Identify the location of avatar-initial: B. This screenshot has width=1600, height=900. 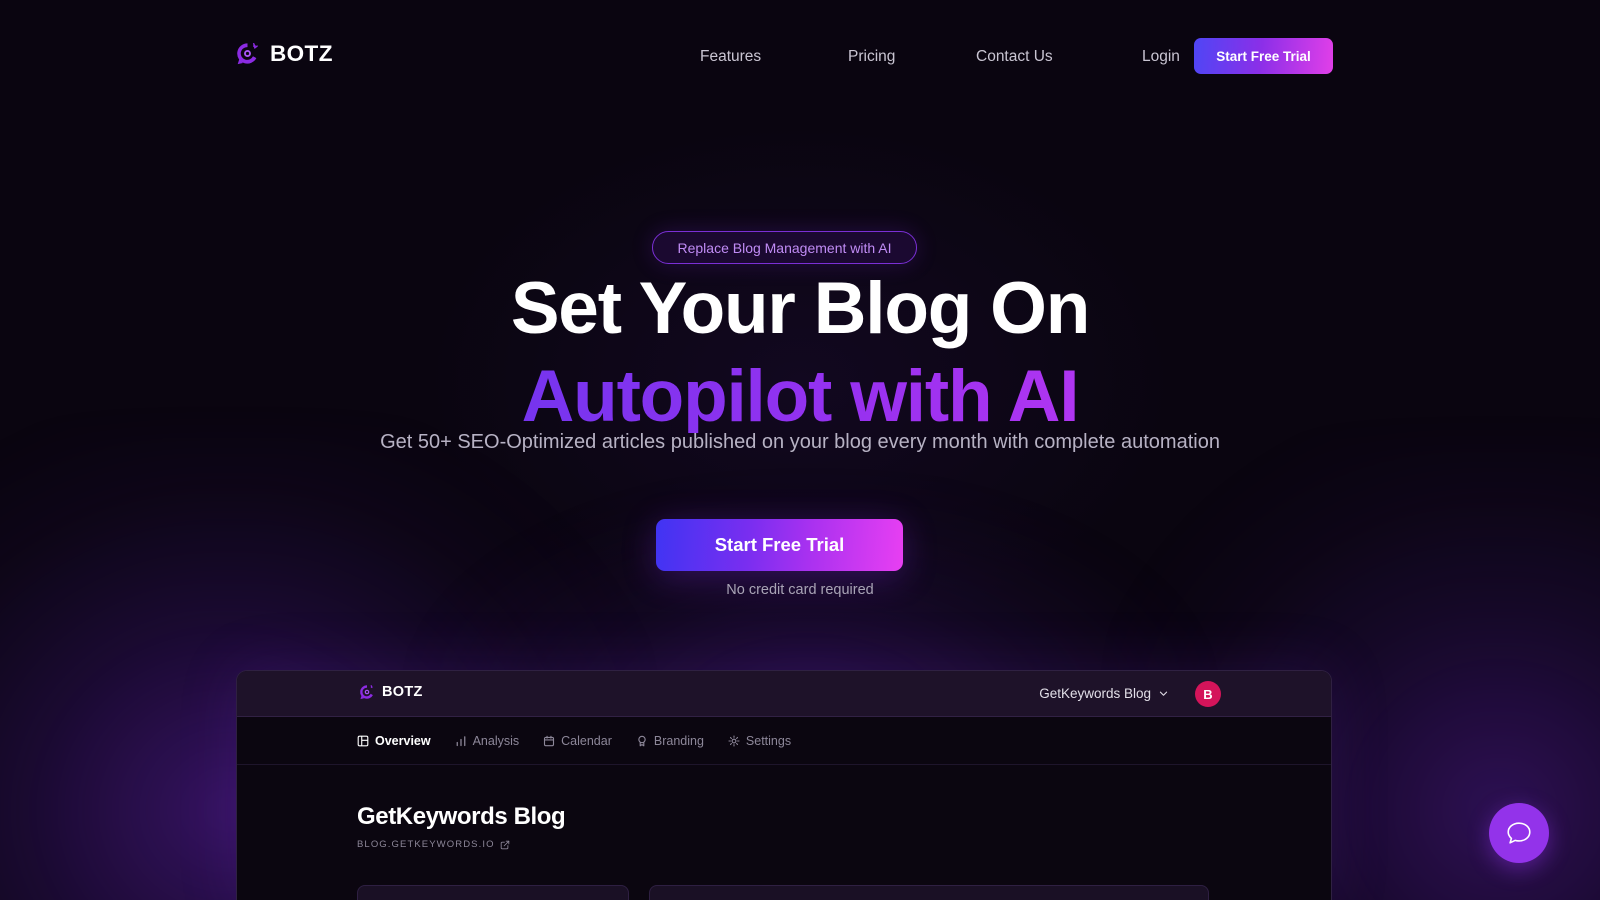
(1208, 694).